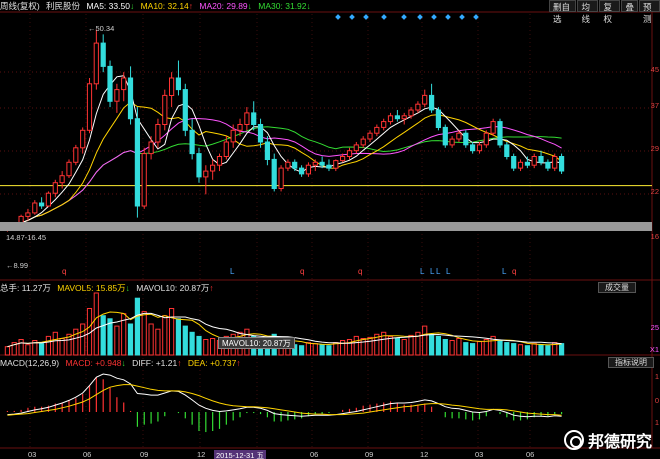 The width and height of the screenshot is (660, 459). I want to click on overlay-button: 叠, so click(629, 6).